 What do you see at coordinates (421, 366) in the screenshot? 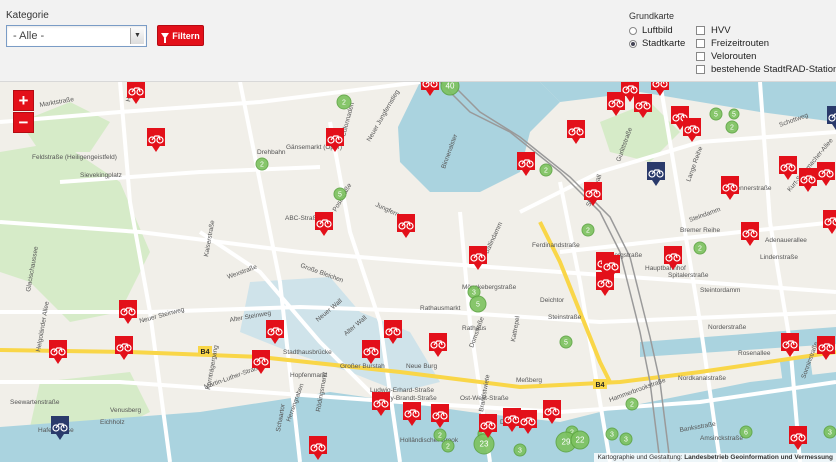
I see `street-label: Neue Burg` at bounding box center [421, 366].